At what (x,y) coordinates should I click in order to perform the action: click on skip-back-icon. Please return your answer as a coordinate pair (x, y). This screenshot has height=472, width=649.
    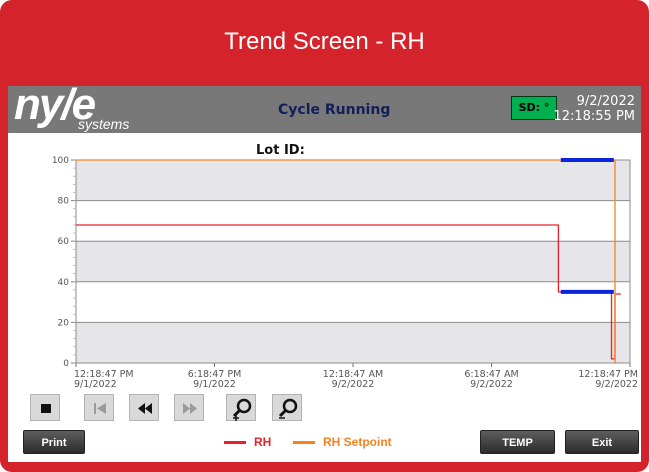
    Looking at the image, I should click on (100, 408).